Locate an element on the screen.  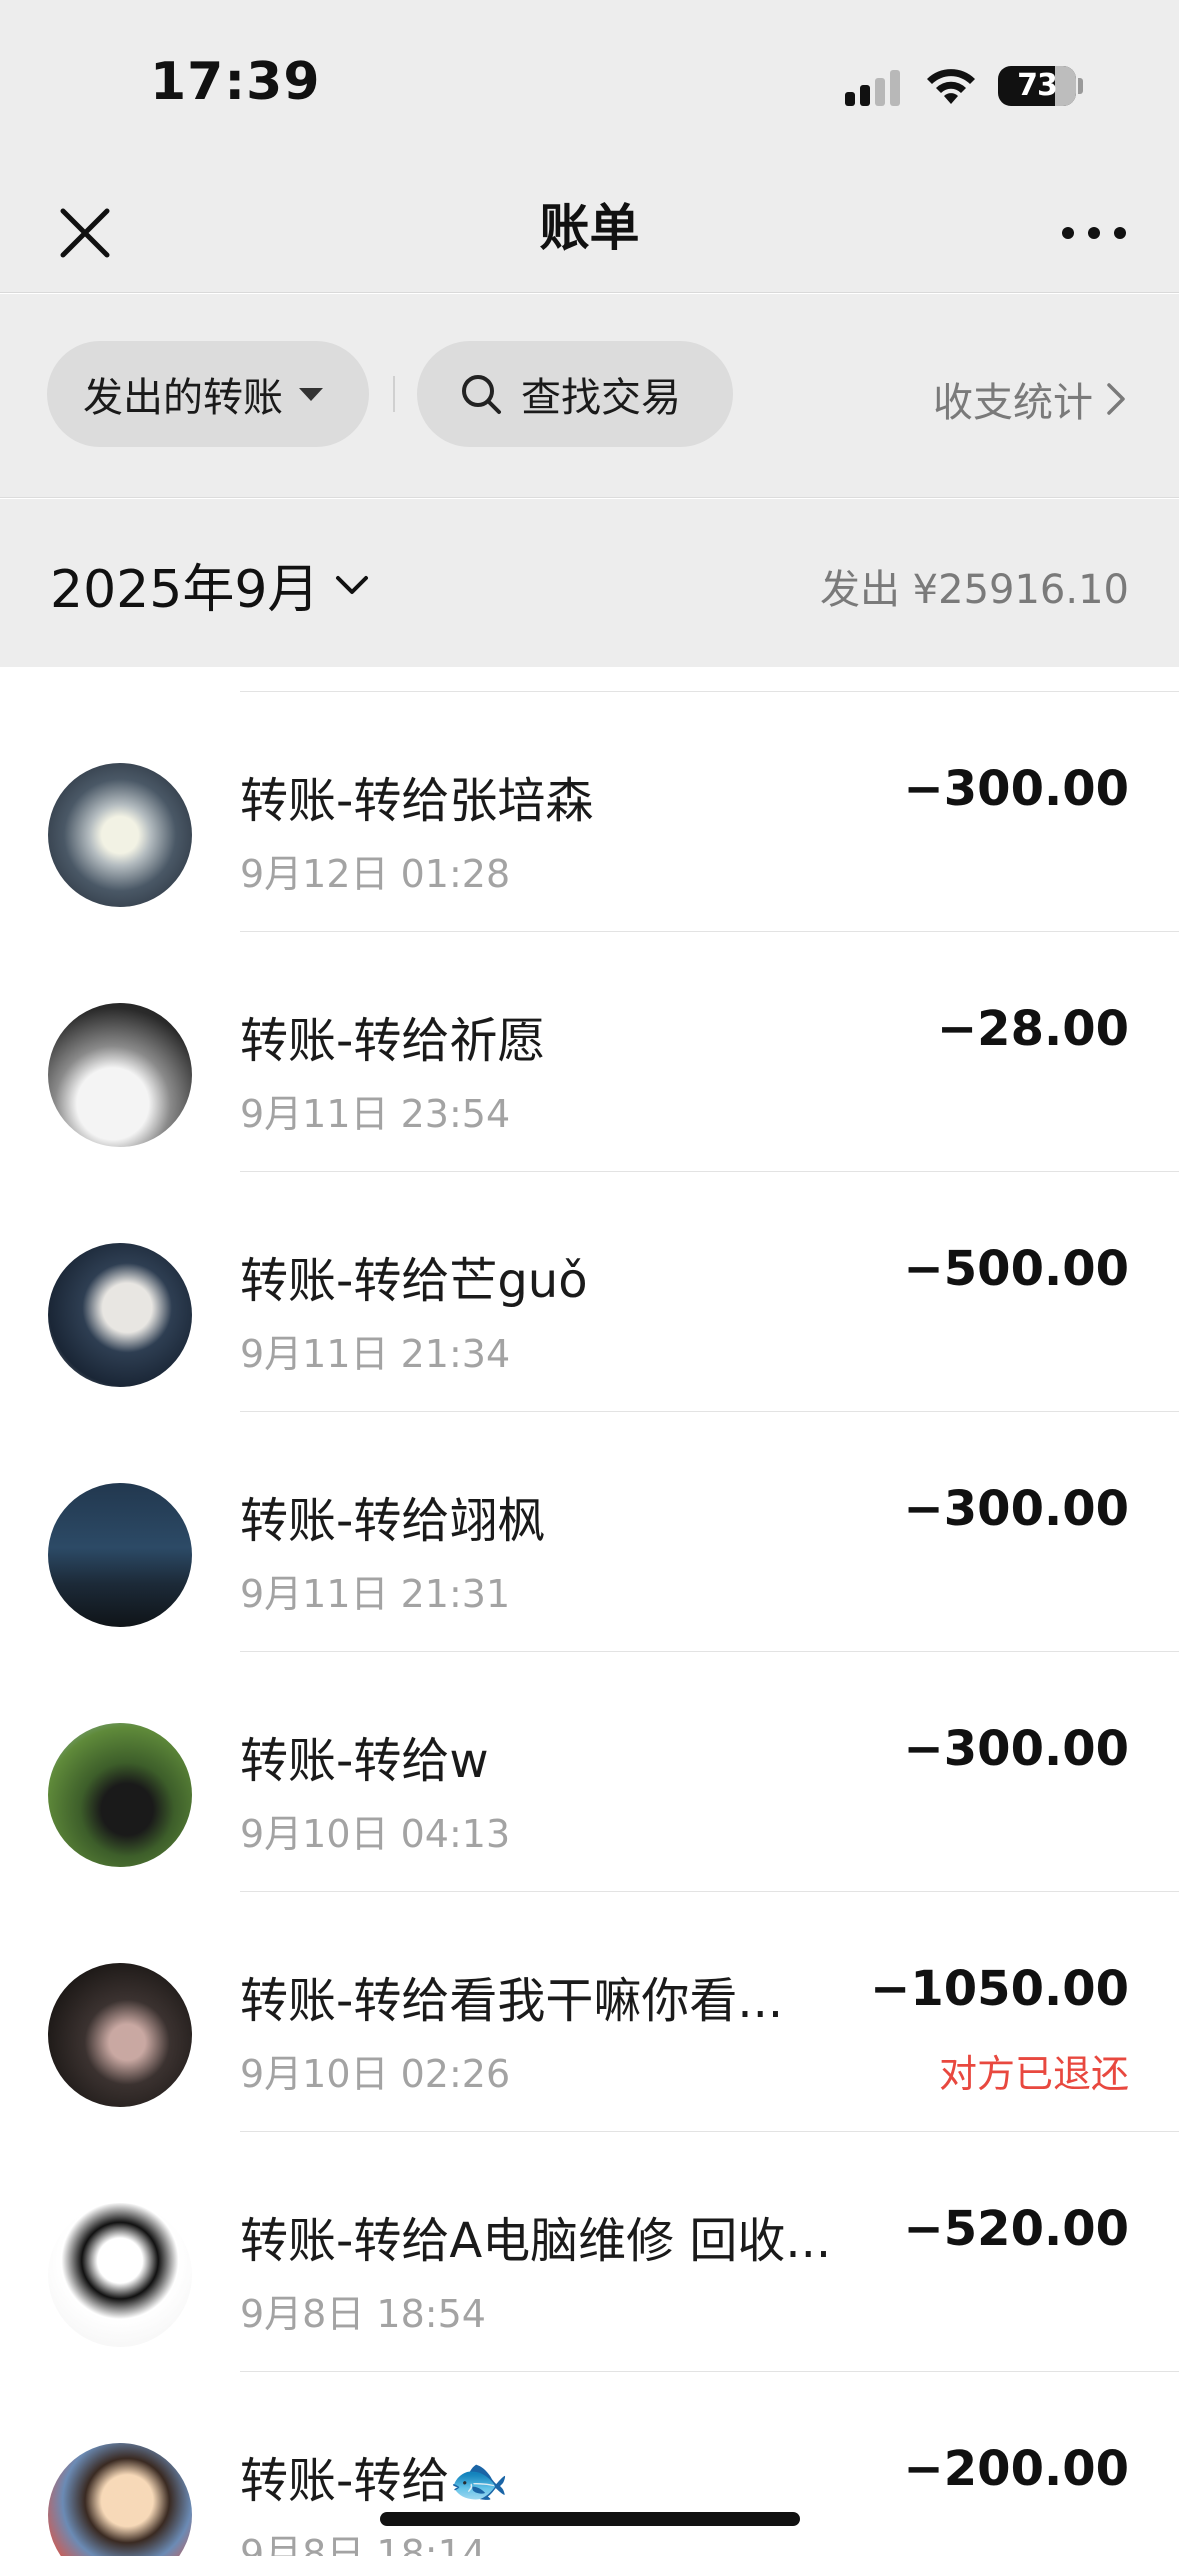
transaction-title: 转账-转给芒guǒ is located at coordinates (414, 1281).